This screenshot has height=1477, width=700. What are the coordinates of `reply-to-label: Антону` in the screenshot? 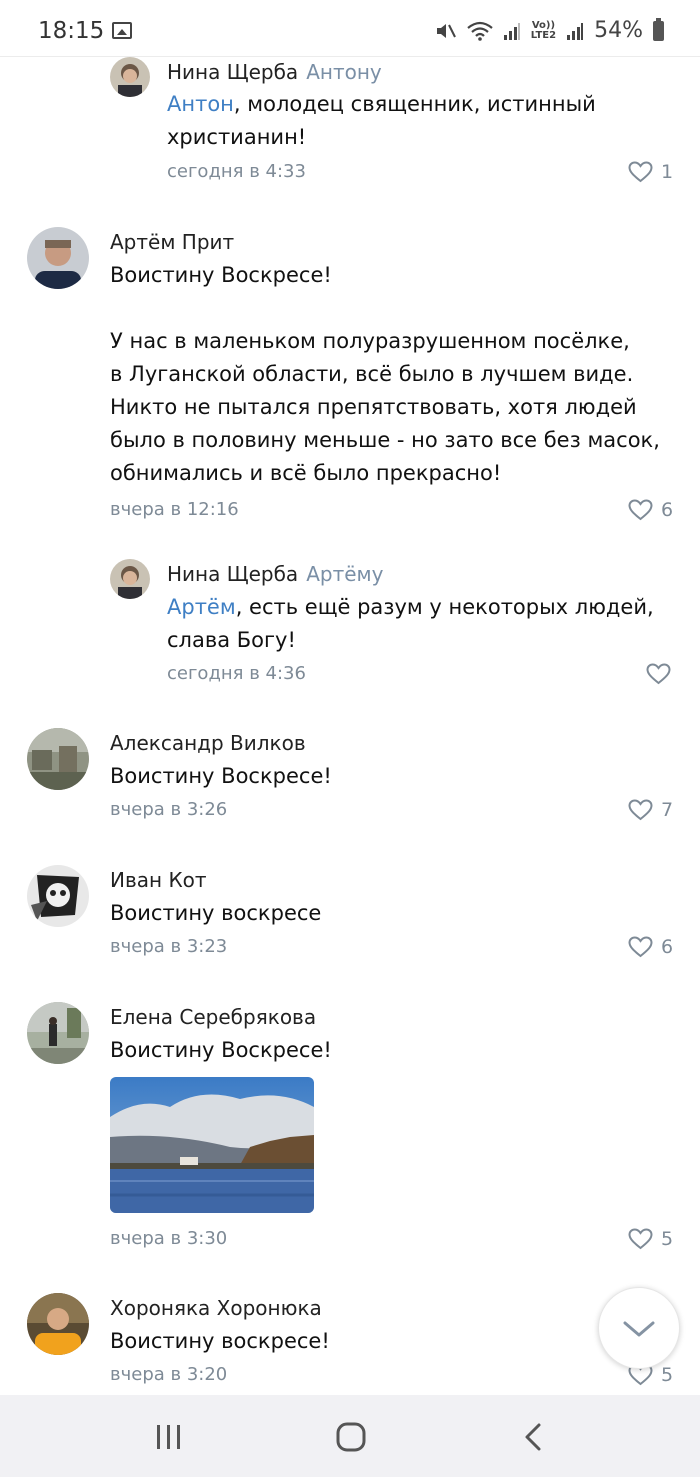 It's located at (344, 72).